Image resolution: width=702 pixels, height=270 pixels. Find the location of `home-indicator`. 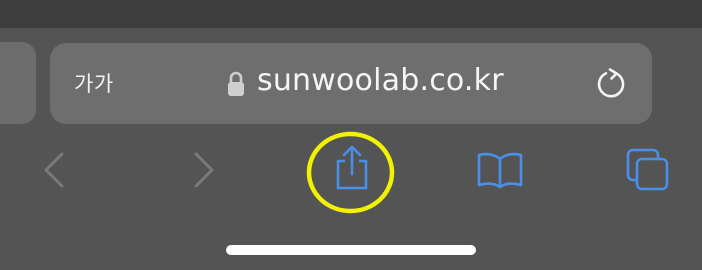

home-indicator is located at coordinates (351, 250).